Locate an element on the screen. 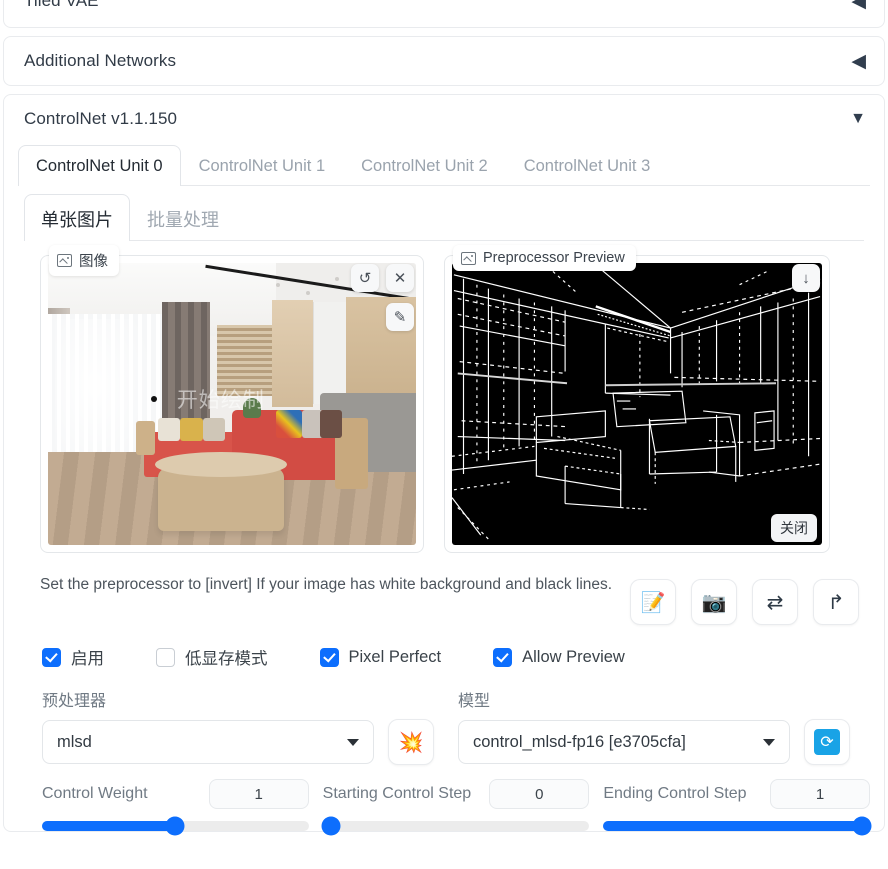 This screenshot has height=869, width=888. tab-controlnet-unit-3: ControlNet Unit 3 is located at coordinates (587, 165).